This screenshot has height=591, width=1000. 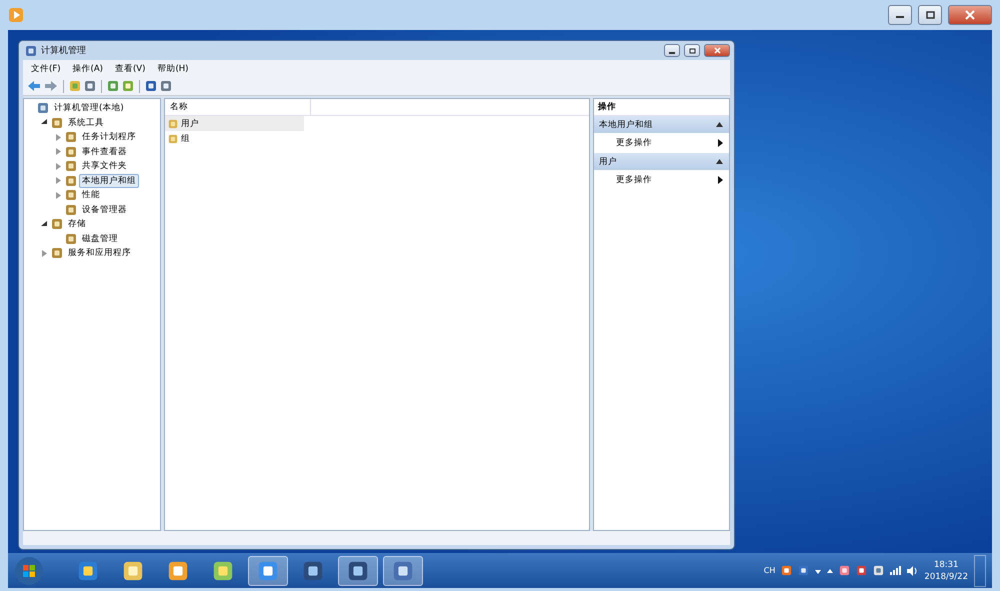 What do you see at coordinates (104, 151) in the screenshot?
I see `tree-item: 事件查看器` at bounding box center [104, 151].